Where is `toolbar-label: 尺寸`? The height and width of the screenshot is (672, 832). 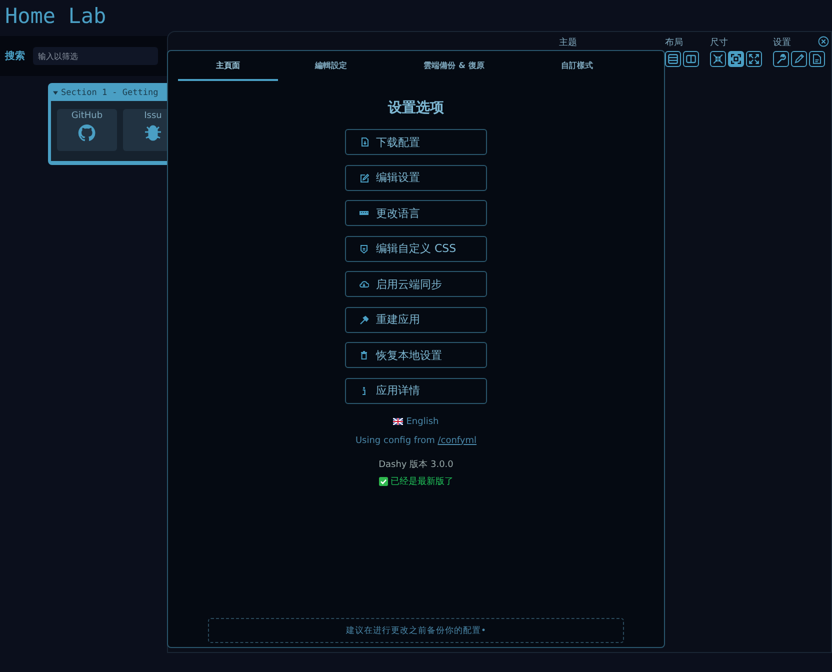
toolbar-label: 尺寸 is located at coordinates (719, 43).